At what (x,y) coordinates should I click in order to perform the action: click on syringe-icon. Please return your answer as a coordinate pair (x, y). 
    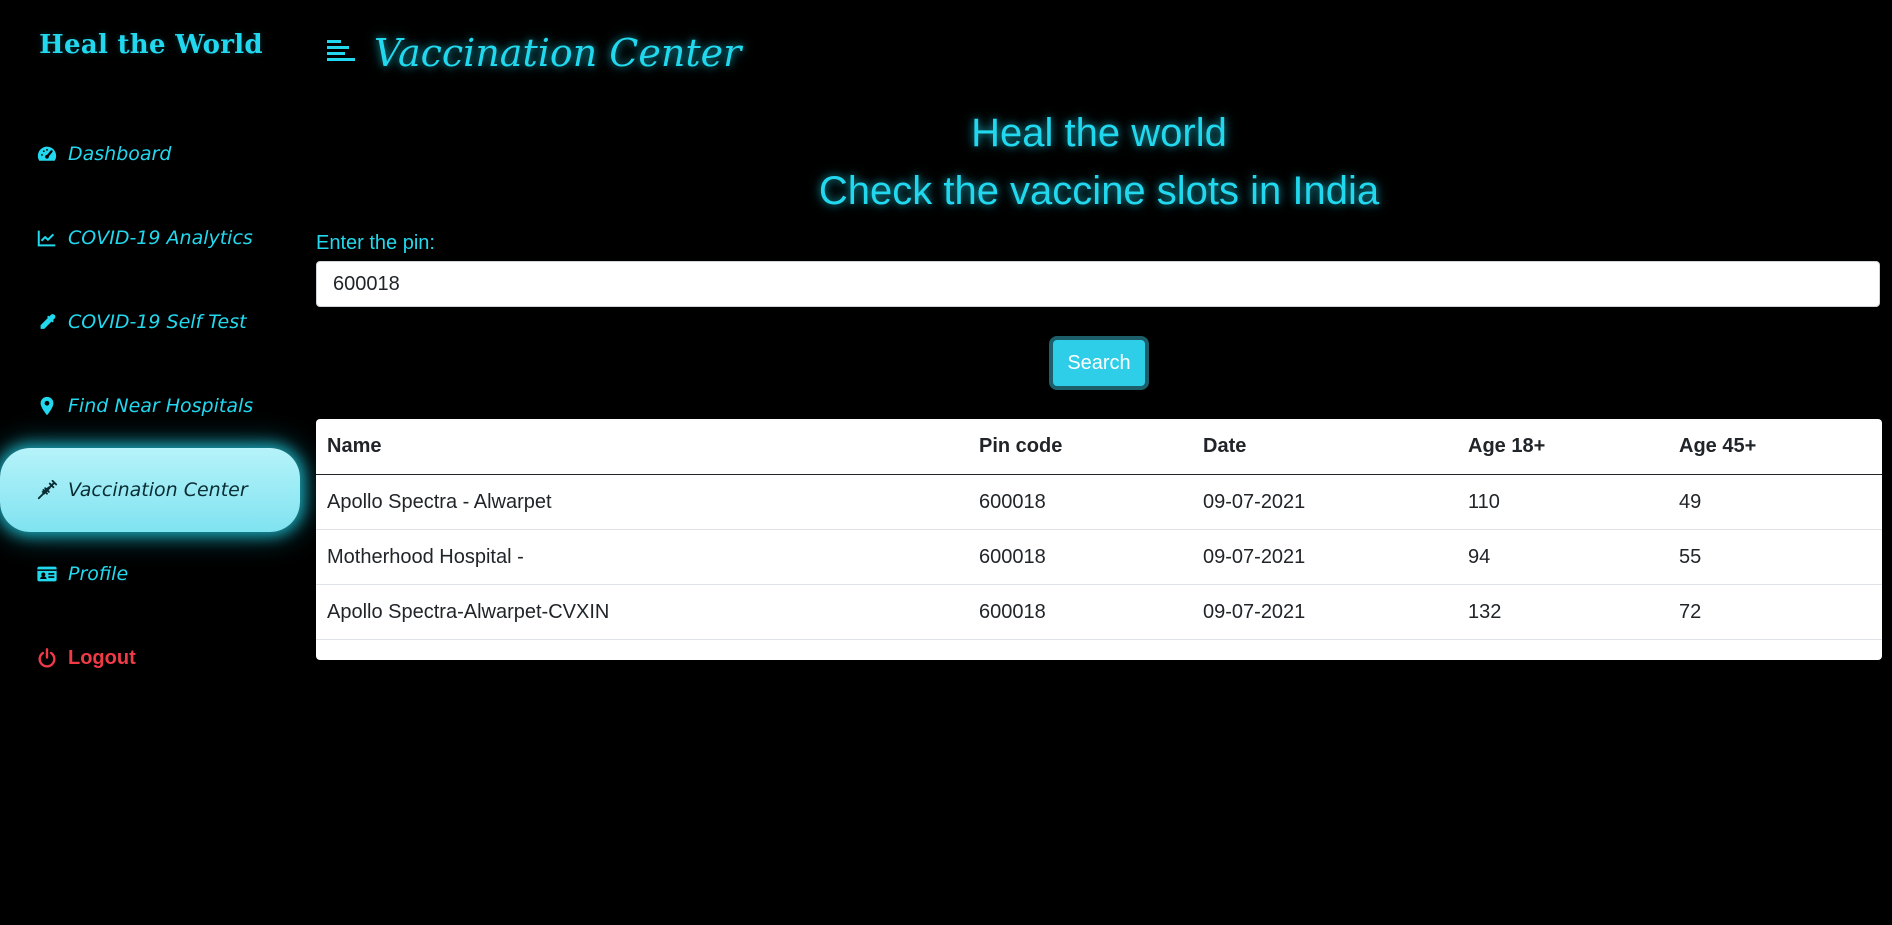
    Looking at the image, I should click on (47, 490).